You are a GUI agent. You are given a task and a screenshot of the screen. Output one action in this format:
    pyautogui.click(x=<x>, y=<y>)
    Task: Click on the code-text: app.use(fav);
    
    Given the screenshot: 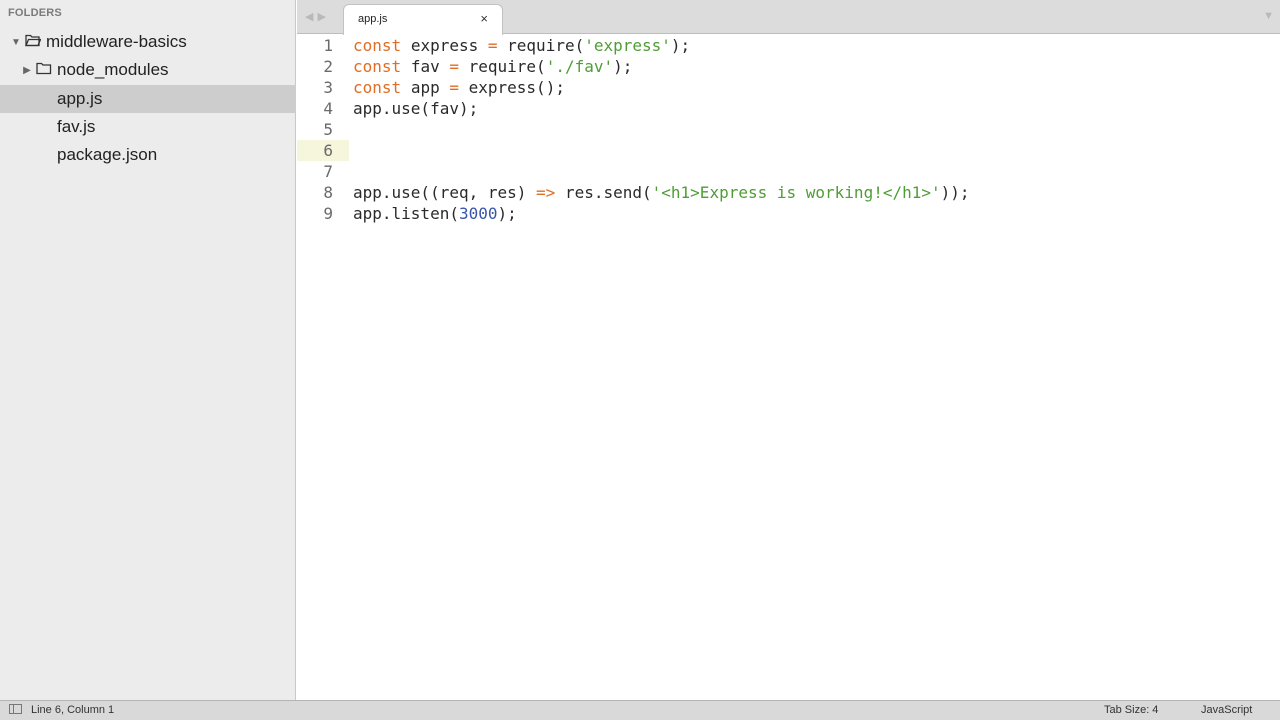 What is the action you would take?
    pyautogui.click(x=415, y=108)
    